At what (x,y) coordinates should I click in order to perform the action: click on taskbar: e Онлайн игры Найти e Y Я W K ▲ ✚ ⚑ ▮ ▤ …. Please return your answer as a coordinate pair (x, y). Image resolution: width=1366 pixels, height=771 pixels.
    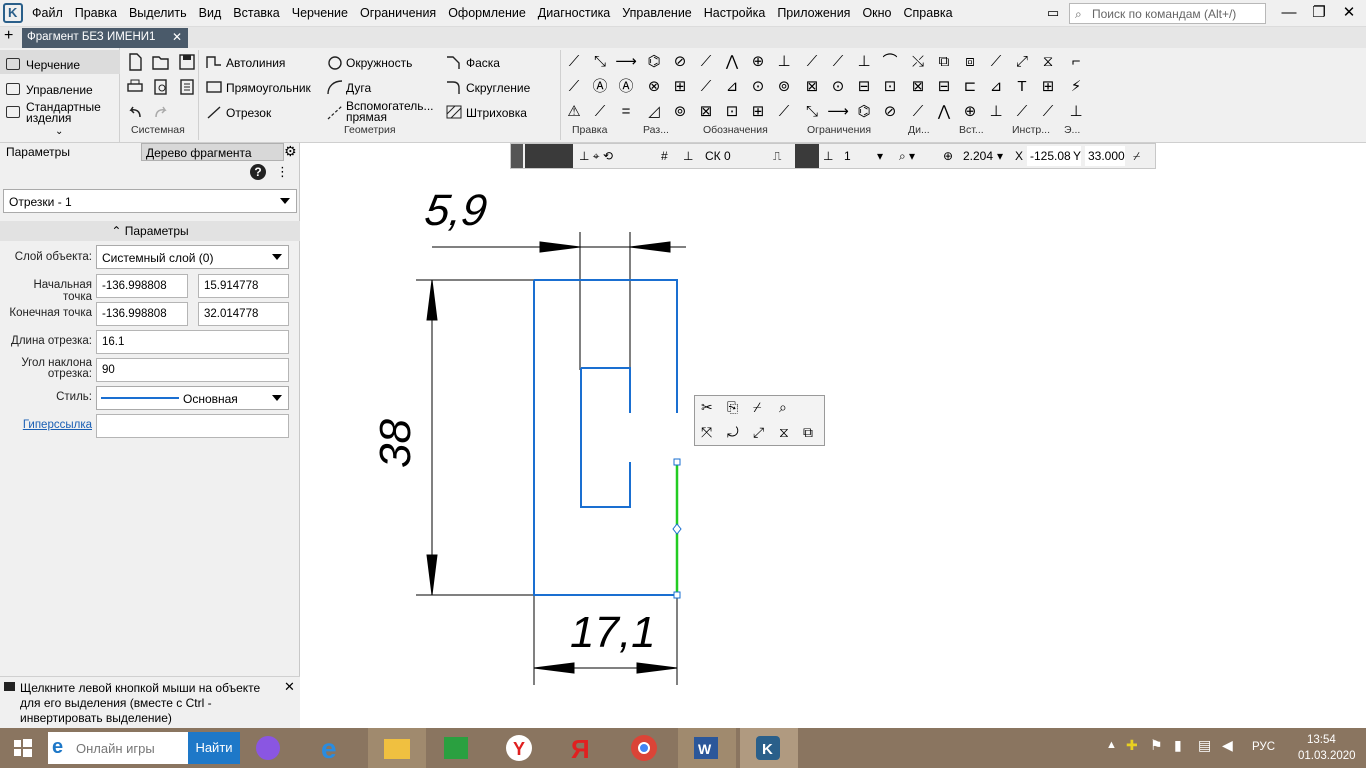
    Looking at the image, I should click on (683, 748).